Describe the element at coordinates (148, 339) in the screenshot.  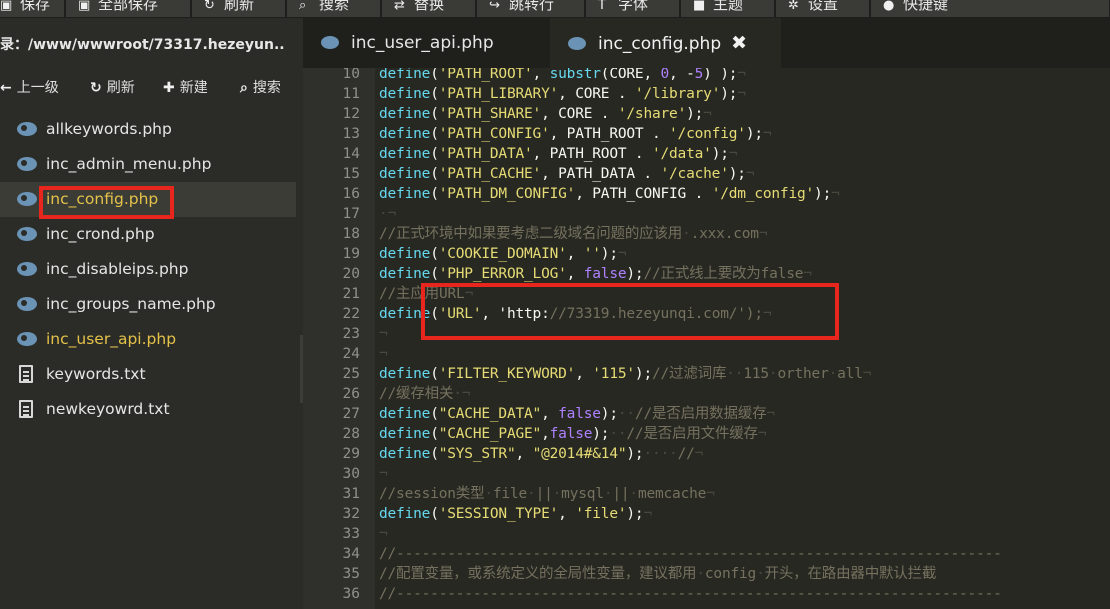
I see `file-item-inc-user-api: inc_user_api.php` at that location.